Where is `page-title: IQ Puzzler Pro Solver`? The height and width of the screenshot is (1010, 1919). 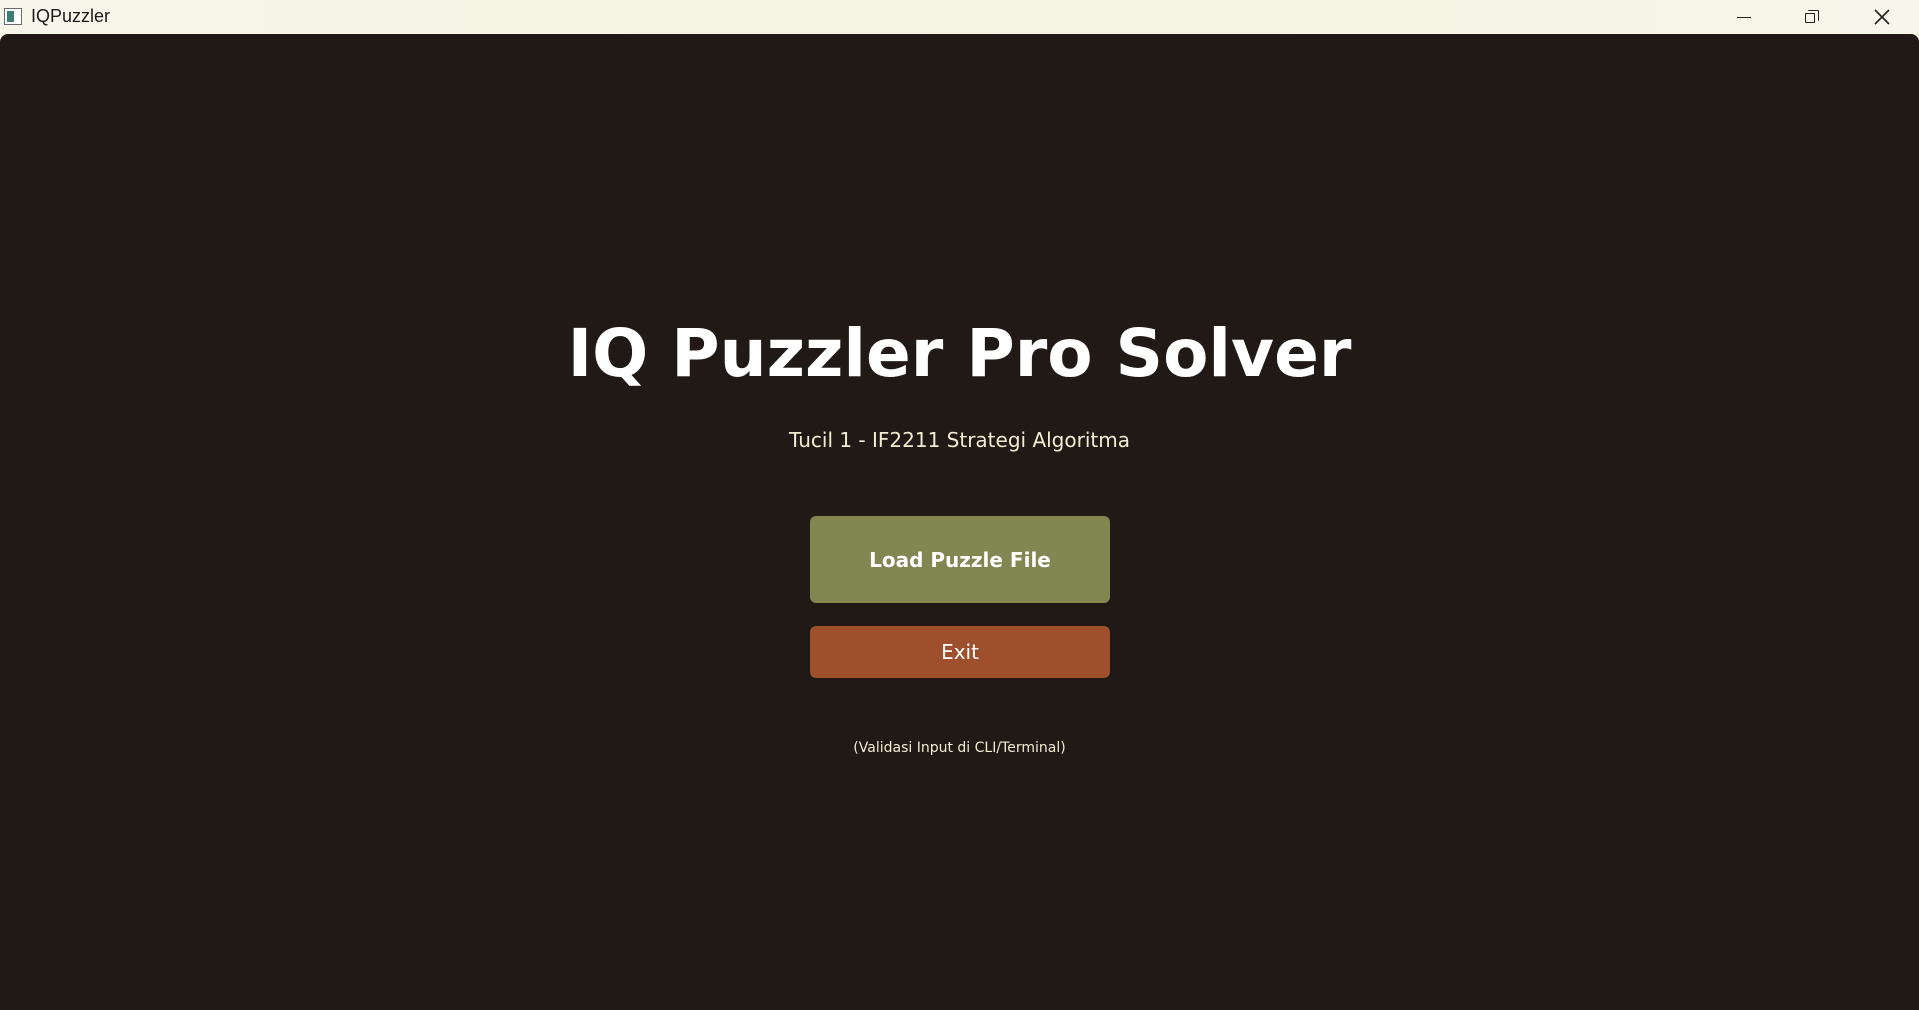 page-title: IQ Puzzler Pro Solver is located at coordinates (959, 353).